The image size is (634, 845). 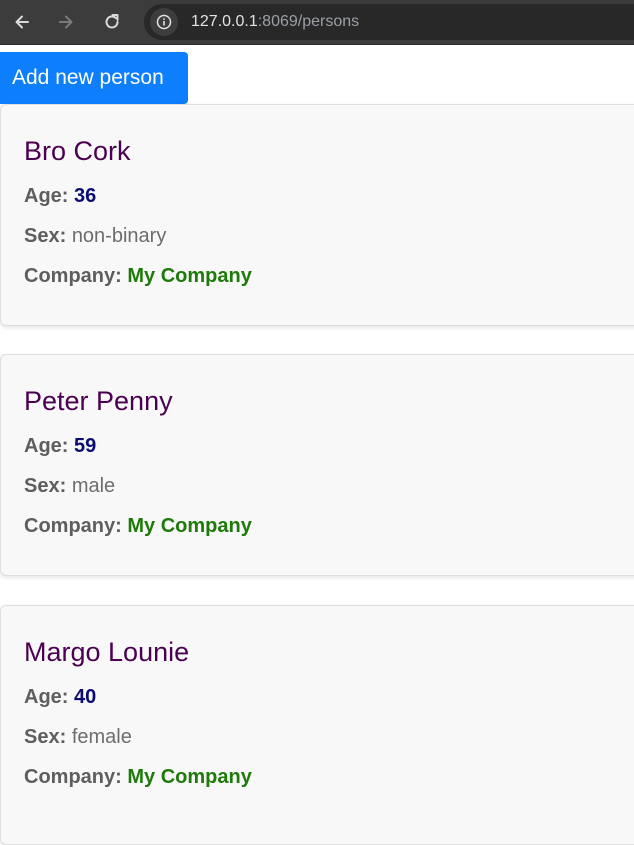 I want to click on arrow-left-icon, so click(x=22, y=22).